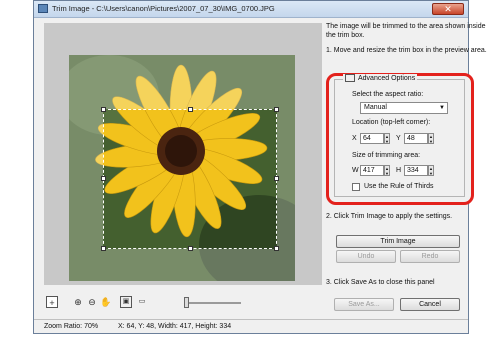  I want to click on zoom-slider-thumb, so click(186, 302).